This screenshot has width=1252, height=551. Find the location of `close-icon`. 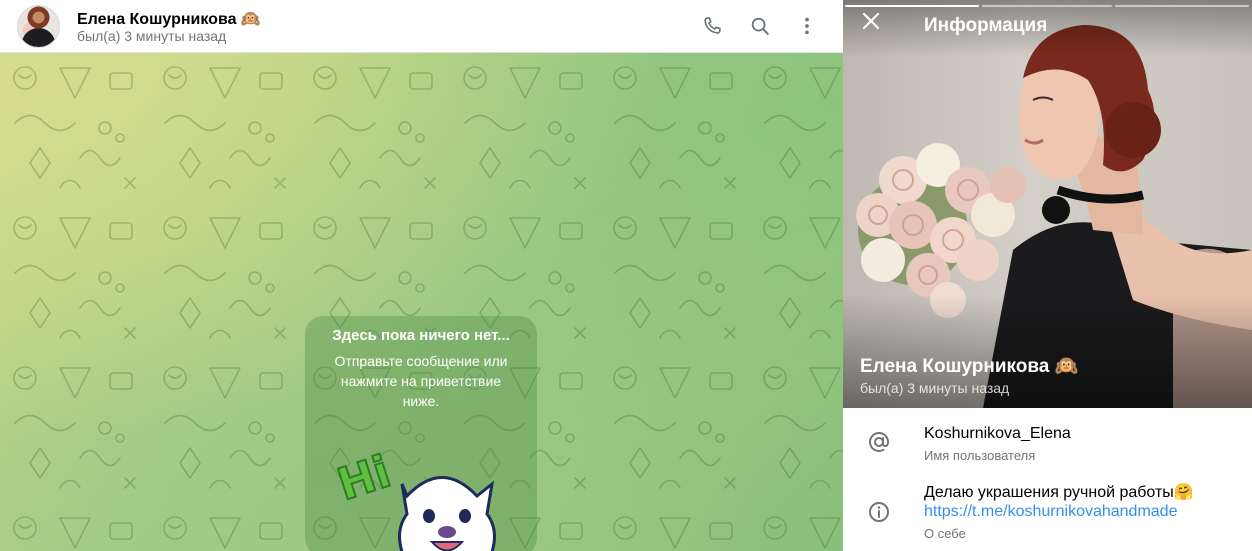

close-icon is located at coordinates (871, 21).